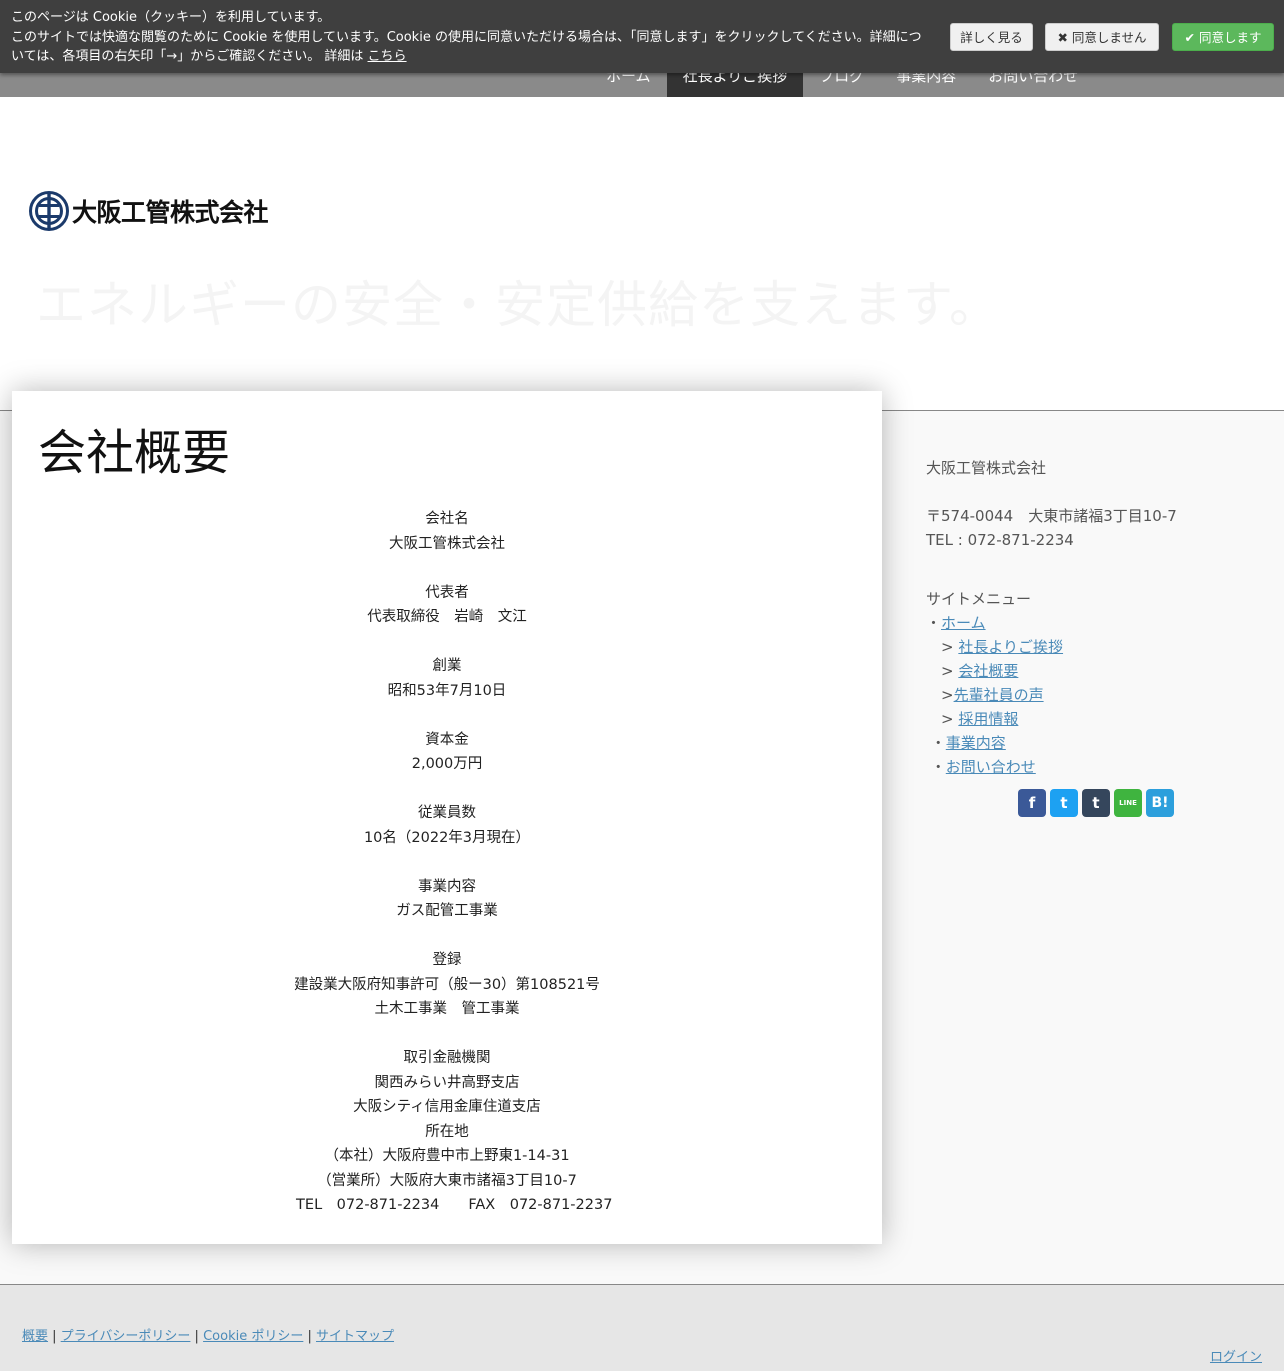 This screenshot has width=1284, height=1371. What do you see at coordinates (518, 305) in the screenshot?
I see `hero-tagline: エネルギーの安全・安定供給を支えます。` at bounding box center [518, 305].